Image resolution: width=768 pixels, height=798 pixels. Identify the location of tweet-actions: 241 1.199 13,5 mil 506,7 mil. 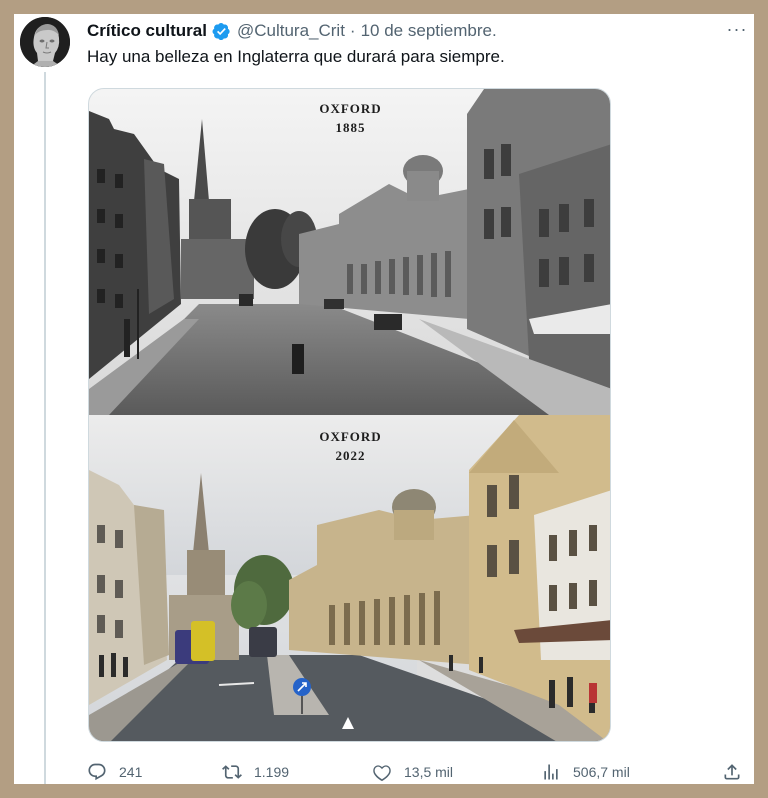
(417, 772).